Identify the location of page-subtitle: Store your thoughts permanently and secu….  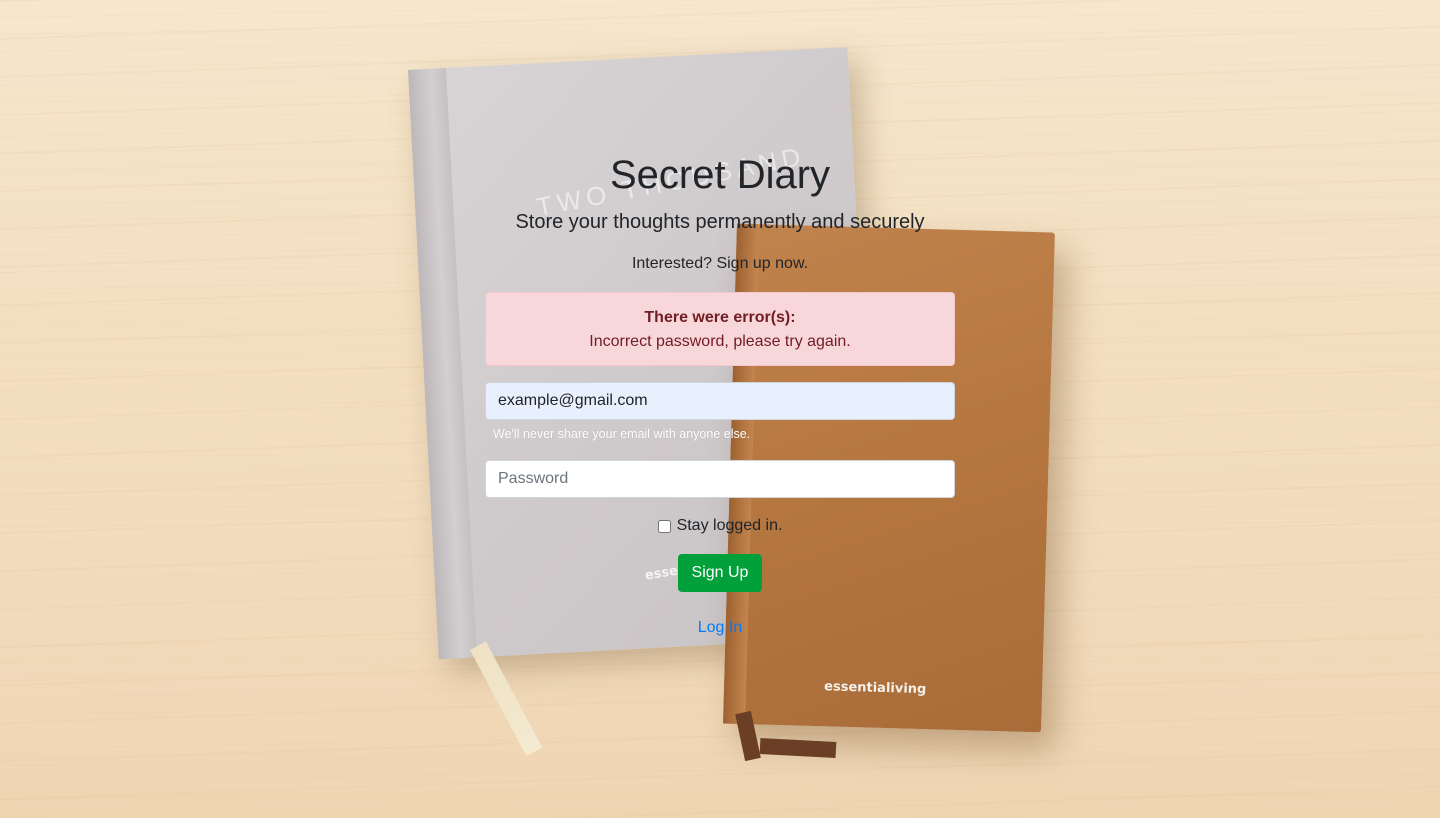
(720, 222).